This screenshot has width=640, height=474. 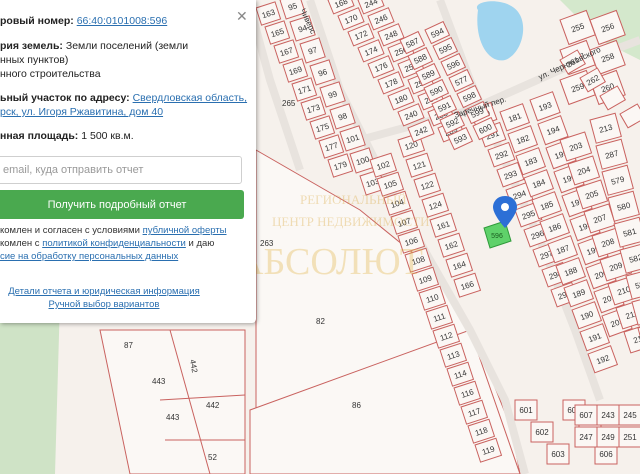 What do you see at coordinates (89, 256) in the screenshot?
I see `personal-data-link: сие на обработку персональных данных` at bounding box center [89, 256].